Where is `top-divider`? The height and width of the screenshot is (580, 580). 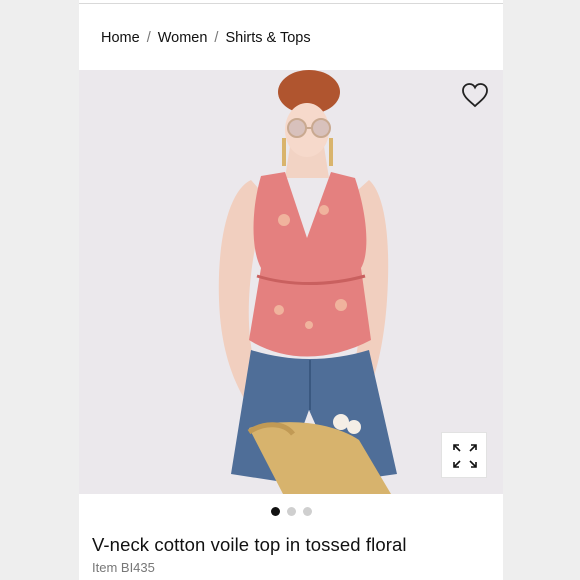
top-divider is located at coordinates (291, 3).